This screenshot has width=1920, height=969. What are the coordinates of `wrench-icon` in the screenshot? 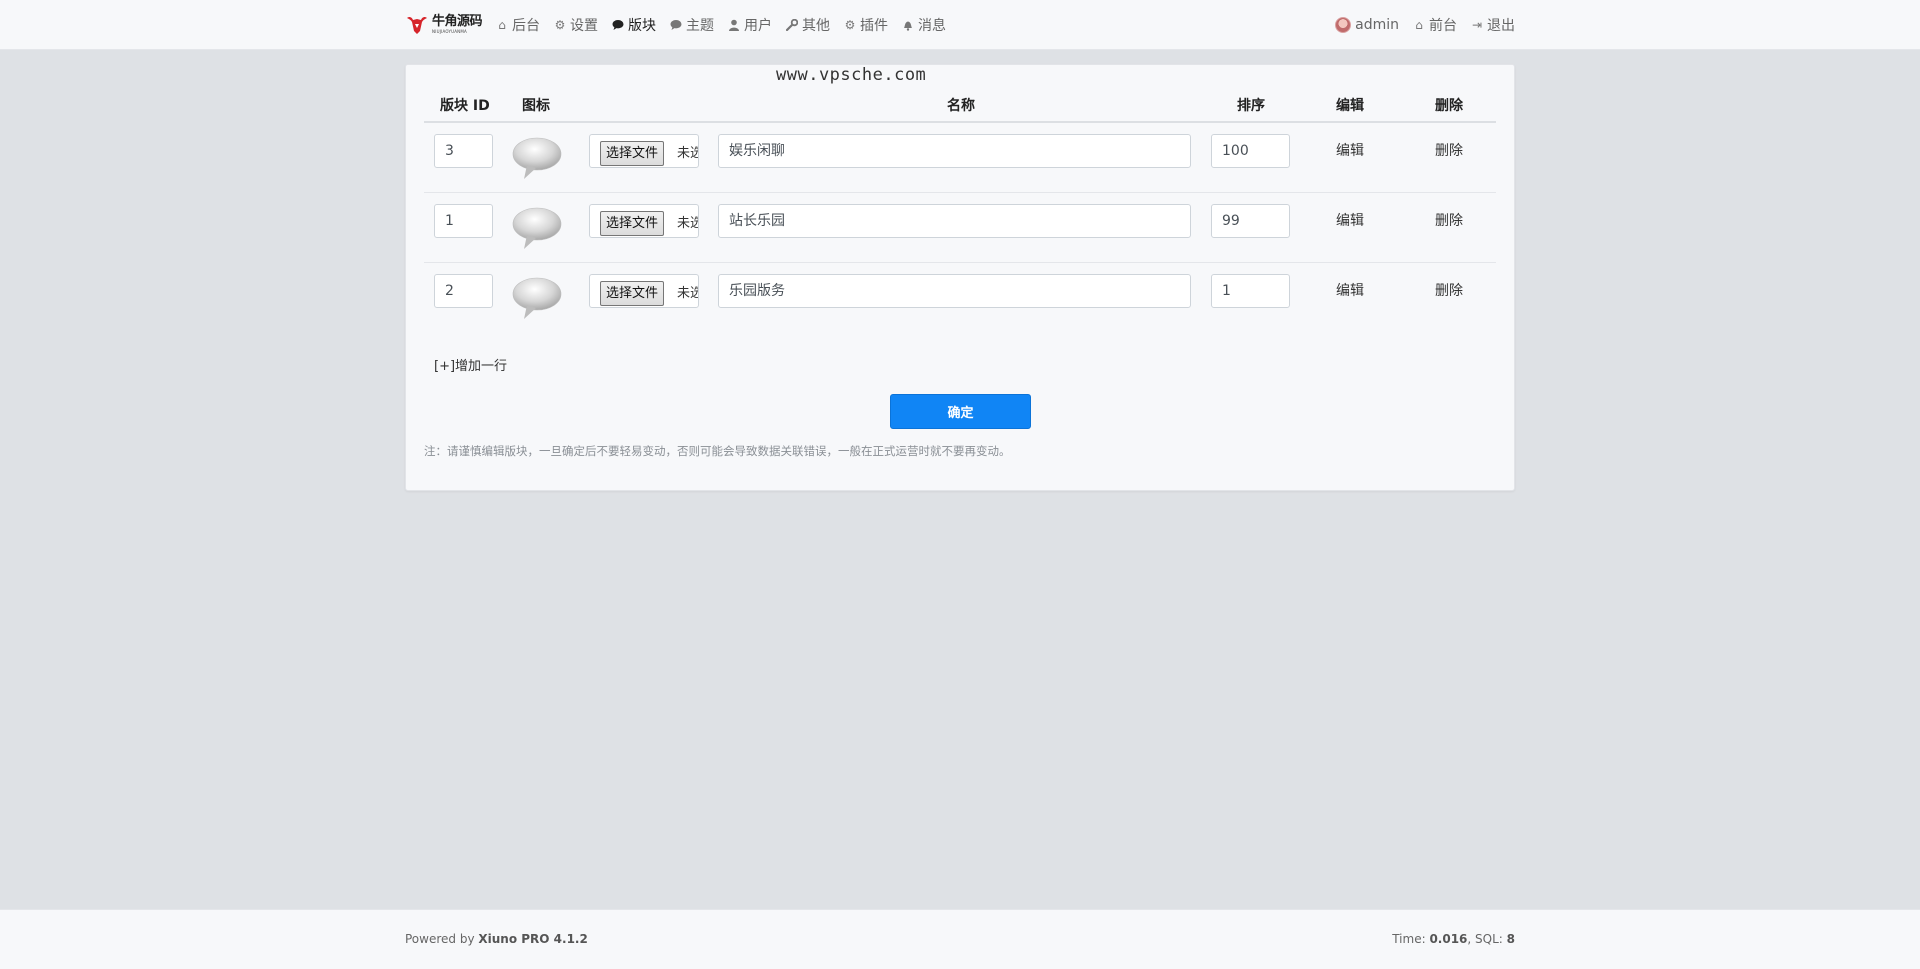 It's located at (792, 24).